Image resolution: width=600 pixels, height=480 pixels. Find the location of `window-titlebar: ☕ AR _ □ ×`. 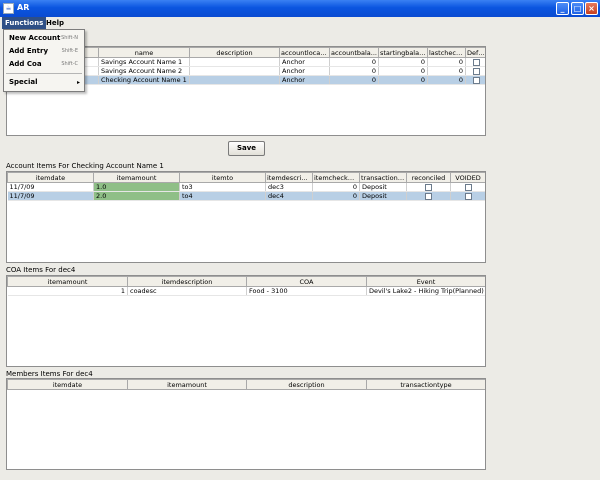

window-titlebar: ☕ AR _ □ × is located at coordinates (300, 8).